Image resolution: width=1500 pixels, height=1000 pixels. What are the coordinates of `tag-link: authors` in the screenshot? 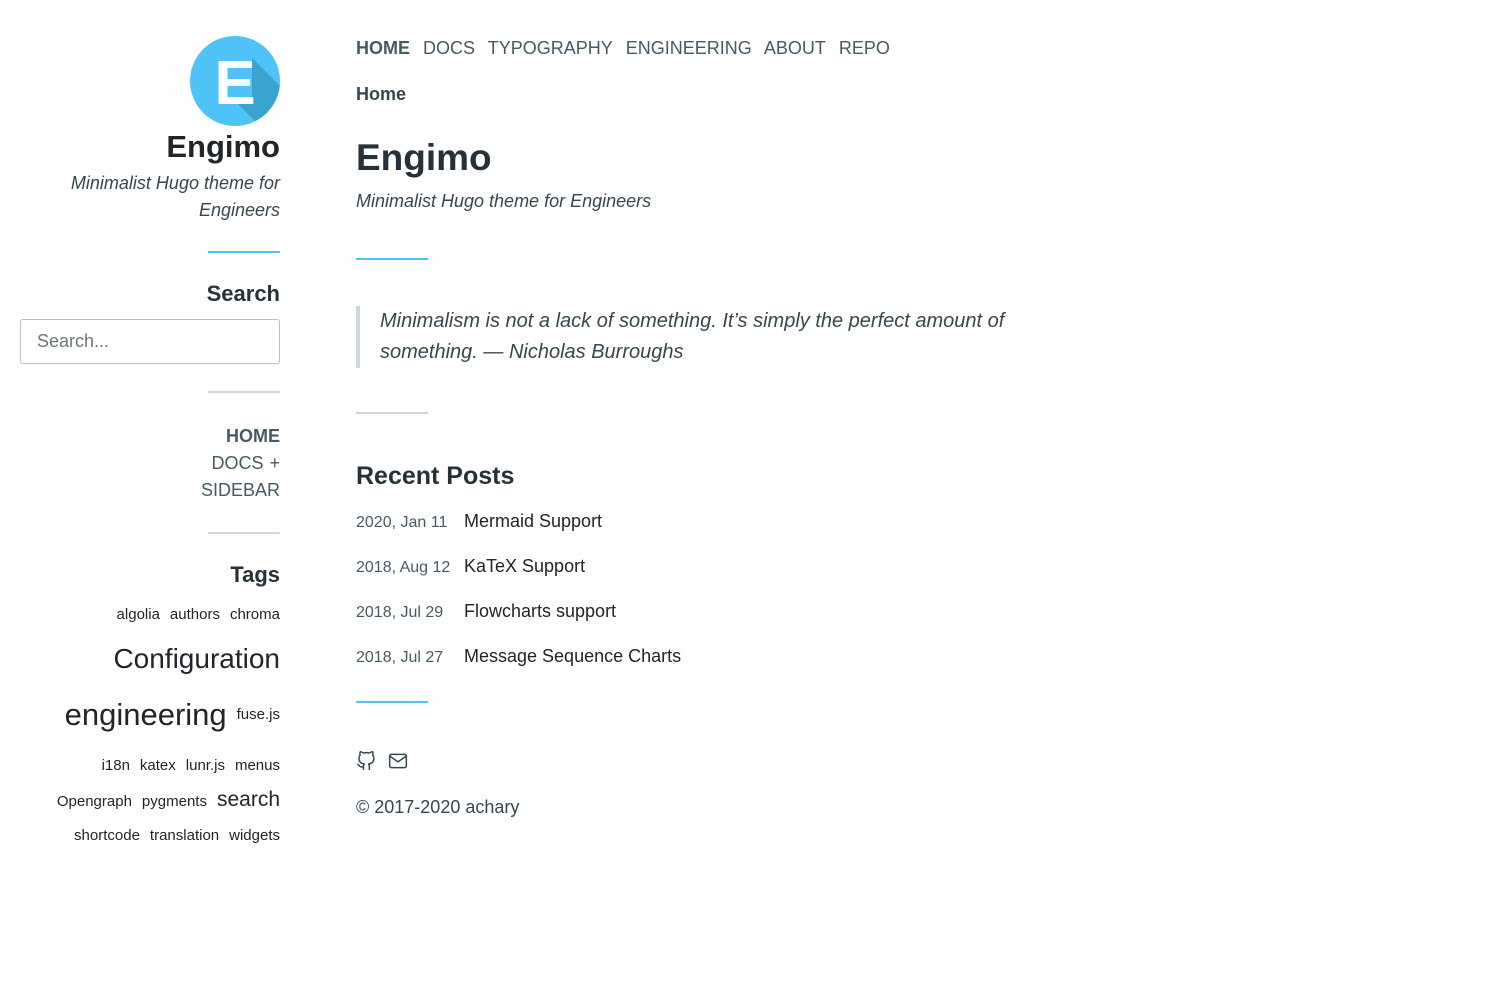 It's located at (195, 615).